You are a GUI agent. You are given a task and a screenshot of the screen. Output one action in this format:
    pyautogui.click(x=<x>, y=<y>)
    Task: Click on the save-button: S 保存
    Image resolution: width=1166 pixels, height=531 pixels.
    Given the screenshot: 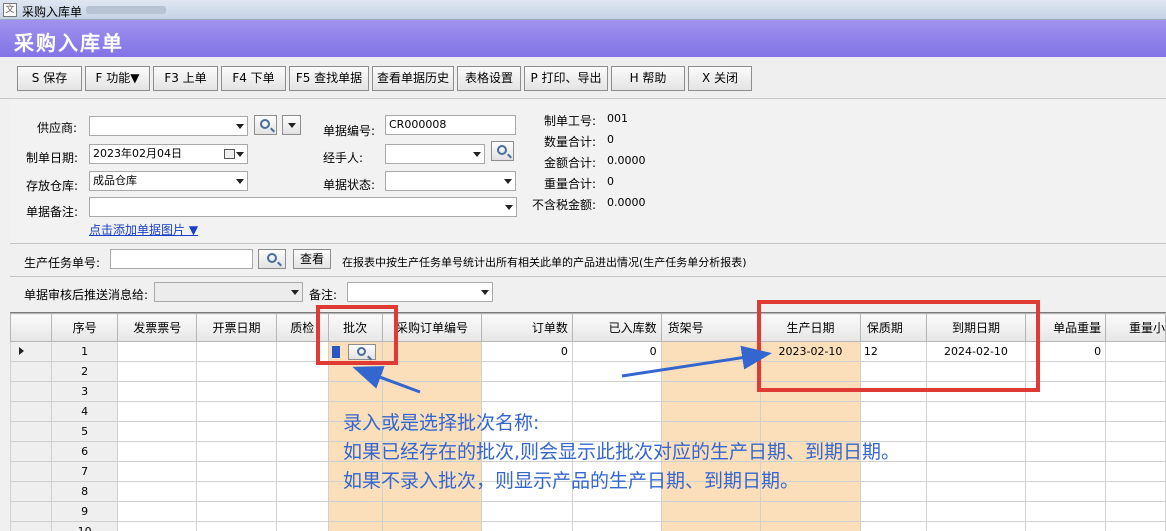 What is the action you would take?
    pyautogui.click(x=49, y=78)
    